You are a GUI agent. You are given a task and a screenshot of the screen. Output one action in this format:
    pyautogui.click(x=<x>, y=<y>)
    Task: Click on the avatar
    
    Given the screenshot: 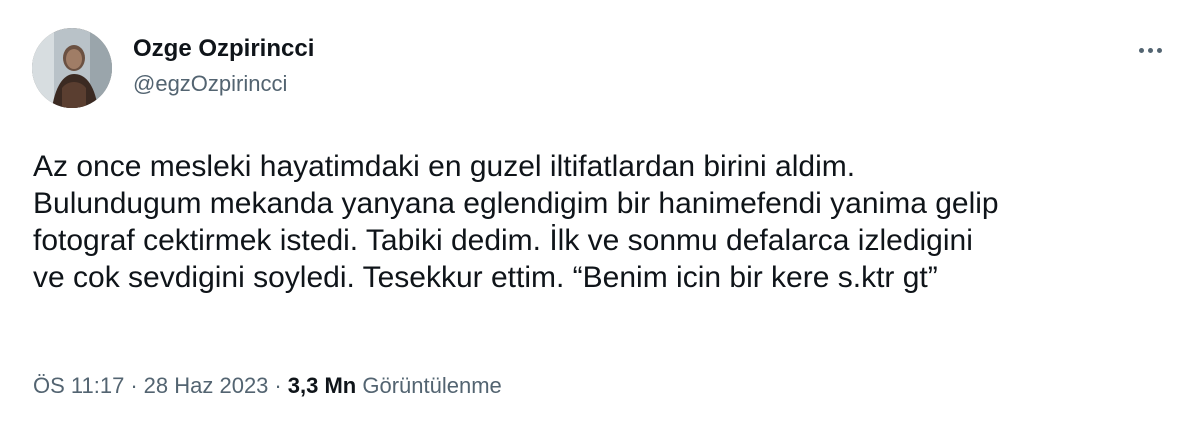 What is the action you would take?
    pyautogui.click(x=72, y=68)
    